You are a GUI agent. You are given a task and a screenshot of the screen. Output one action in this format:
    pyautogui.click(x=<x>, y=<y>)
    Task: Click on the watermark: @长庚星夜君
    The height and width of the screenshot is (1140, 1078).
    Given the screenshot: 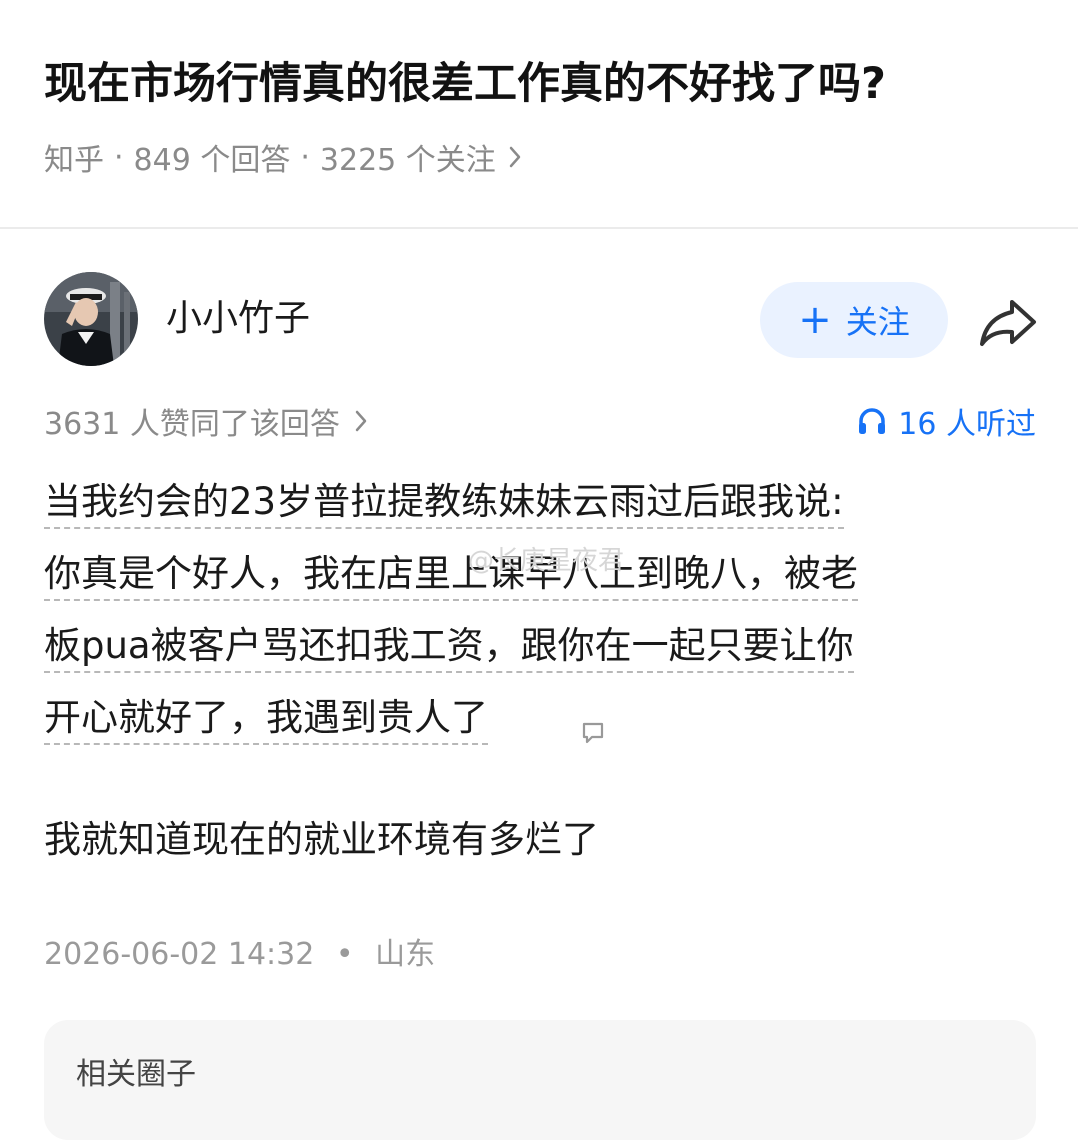 What is the action you would take?
    pyautogui.click(x=546, y=561)
    